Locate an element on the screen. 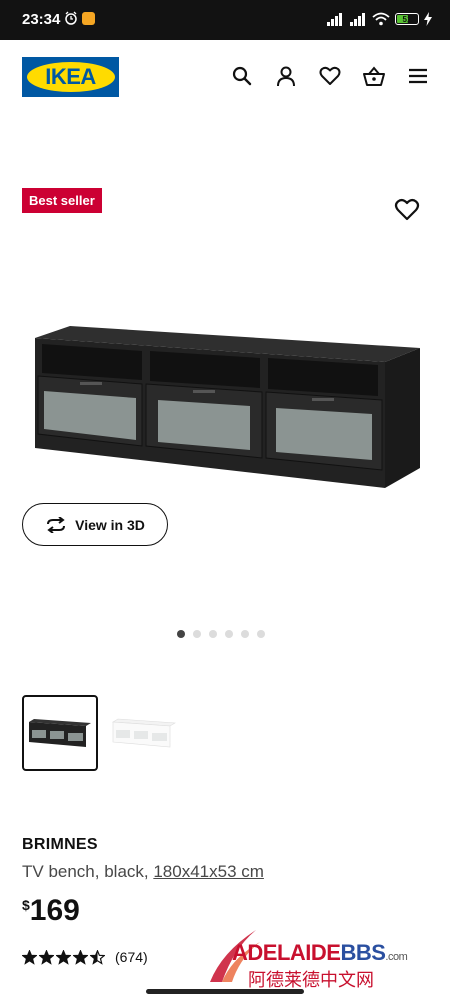 The height and width of the screenshot is (1000, 450). view-in-3d-label: View in 3D is located at coordinates (110, 524).